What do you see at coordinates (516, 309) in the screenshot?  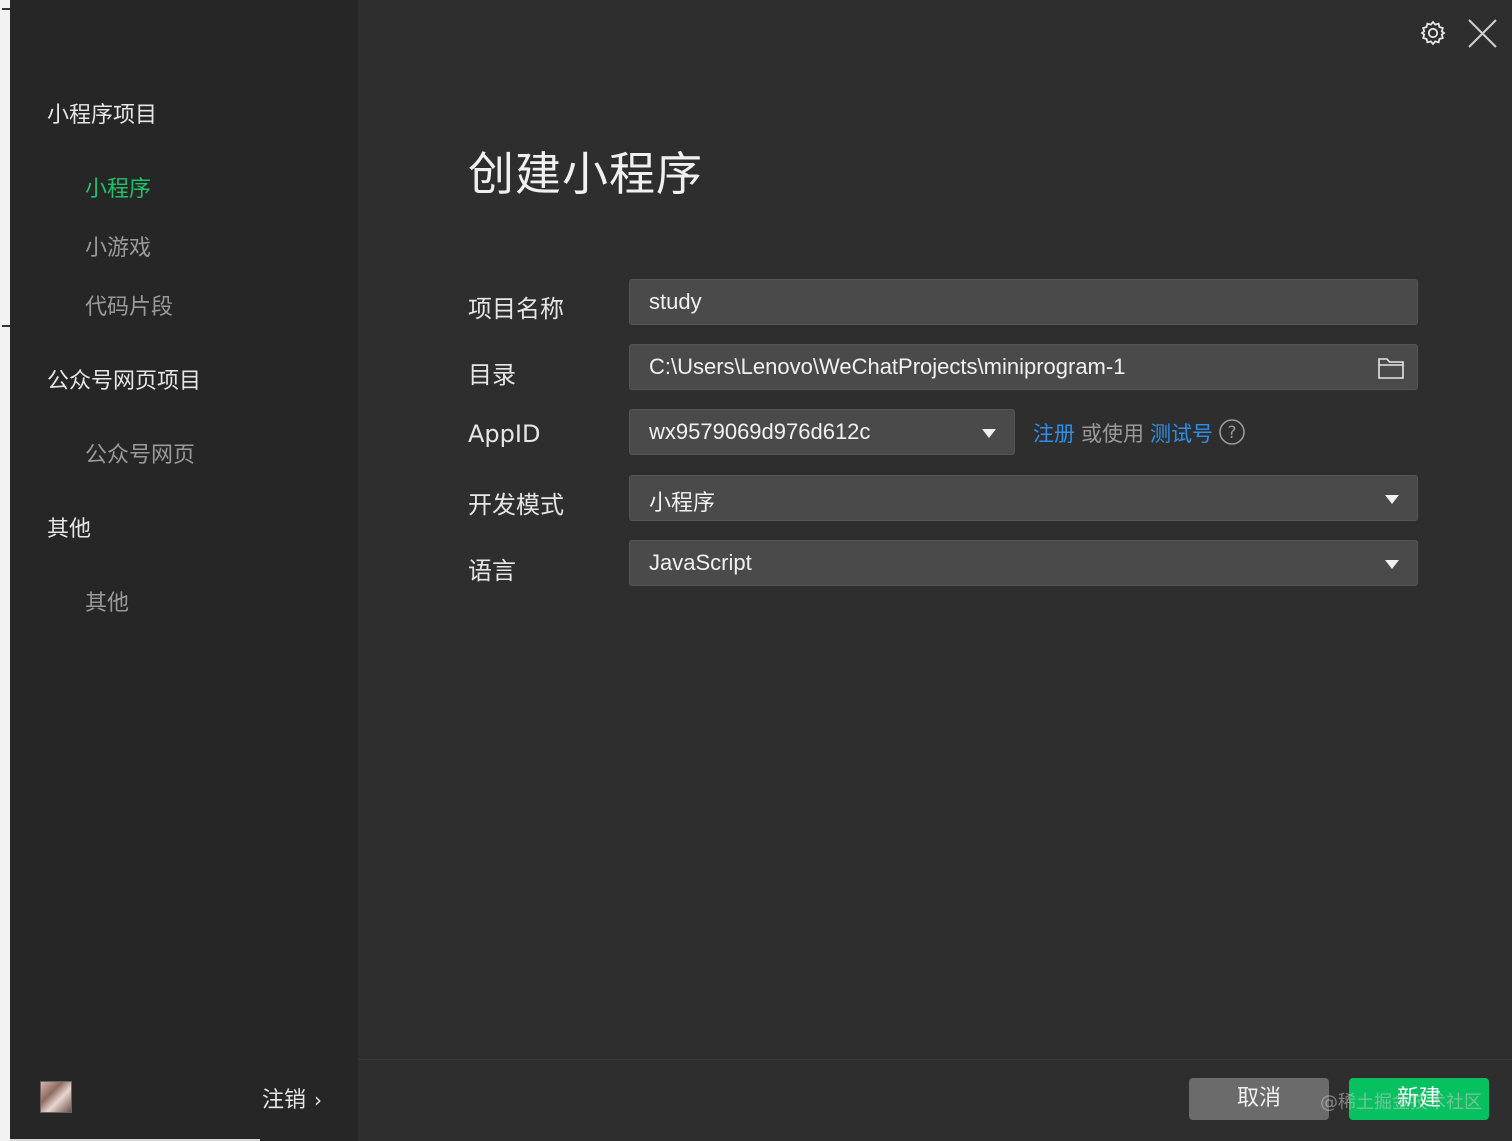 I see `project-name-label: 项目名称` at bounding box center [516, 309].